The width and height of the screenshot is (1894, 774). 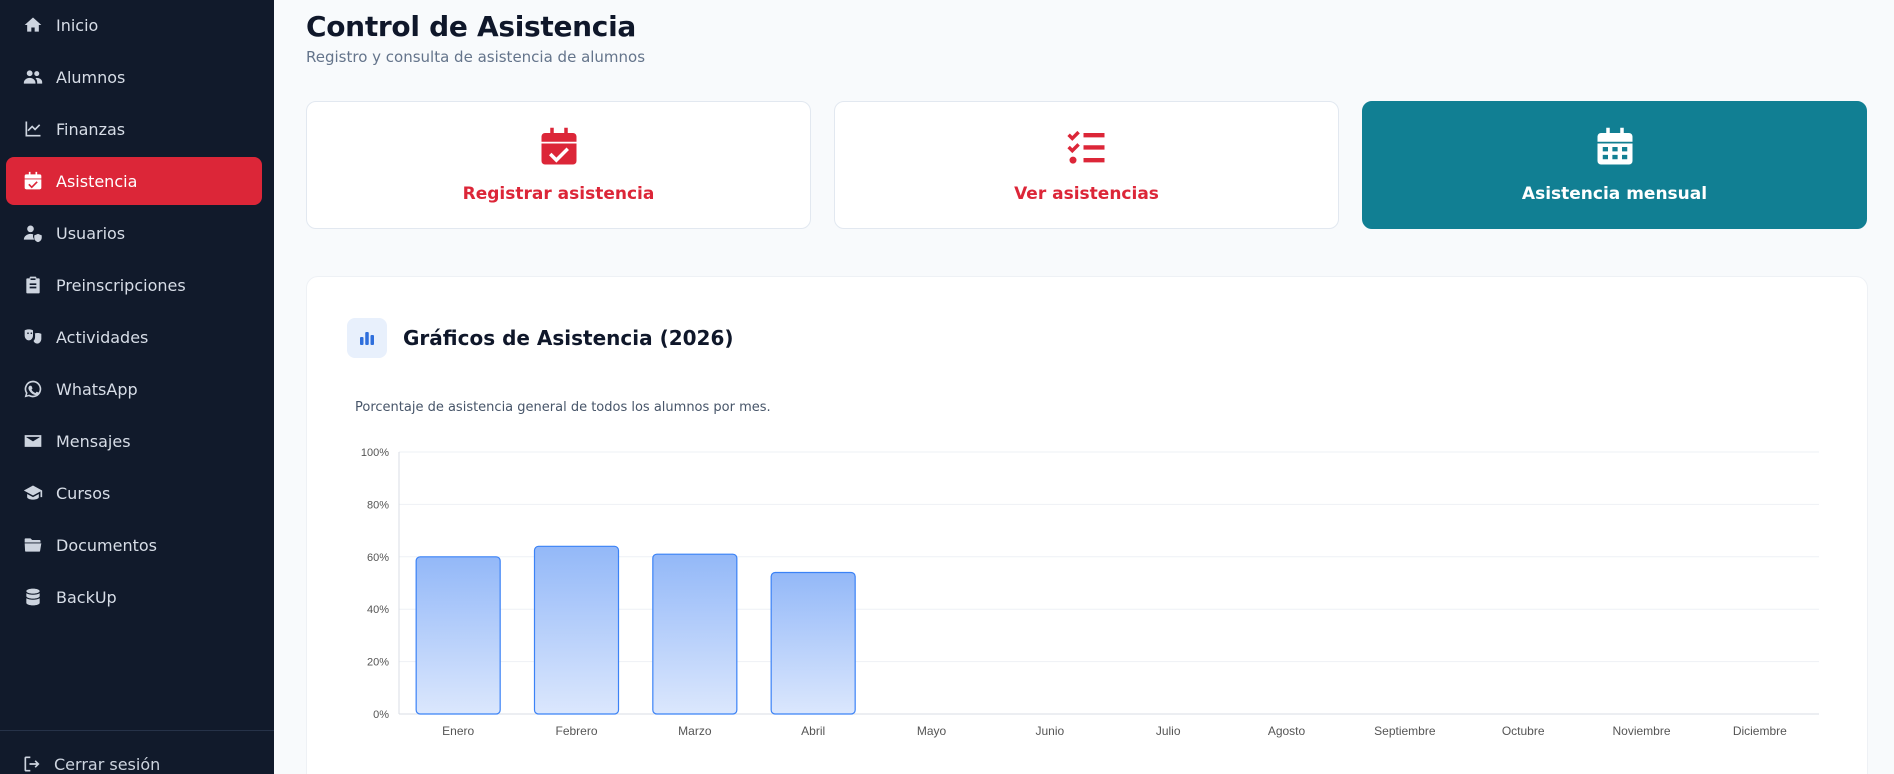 What do you see at coordinates (107, 545) in the screenshot?
I see `sidebar-item-label: Documentos` at bounding box center [107, 545].